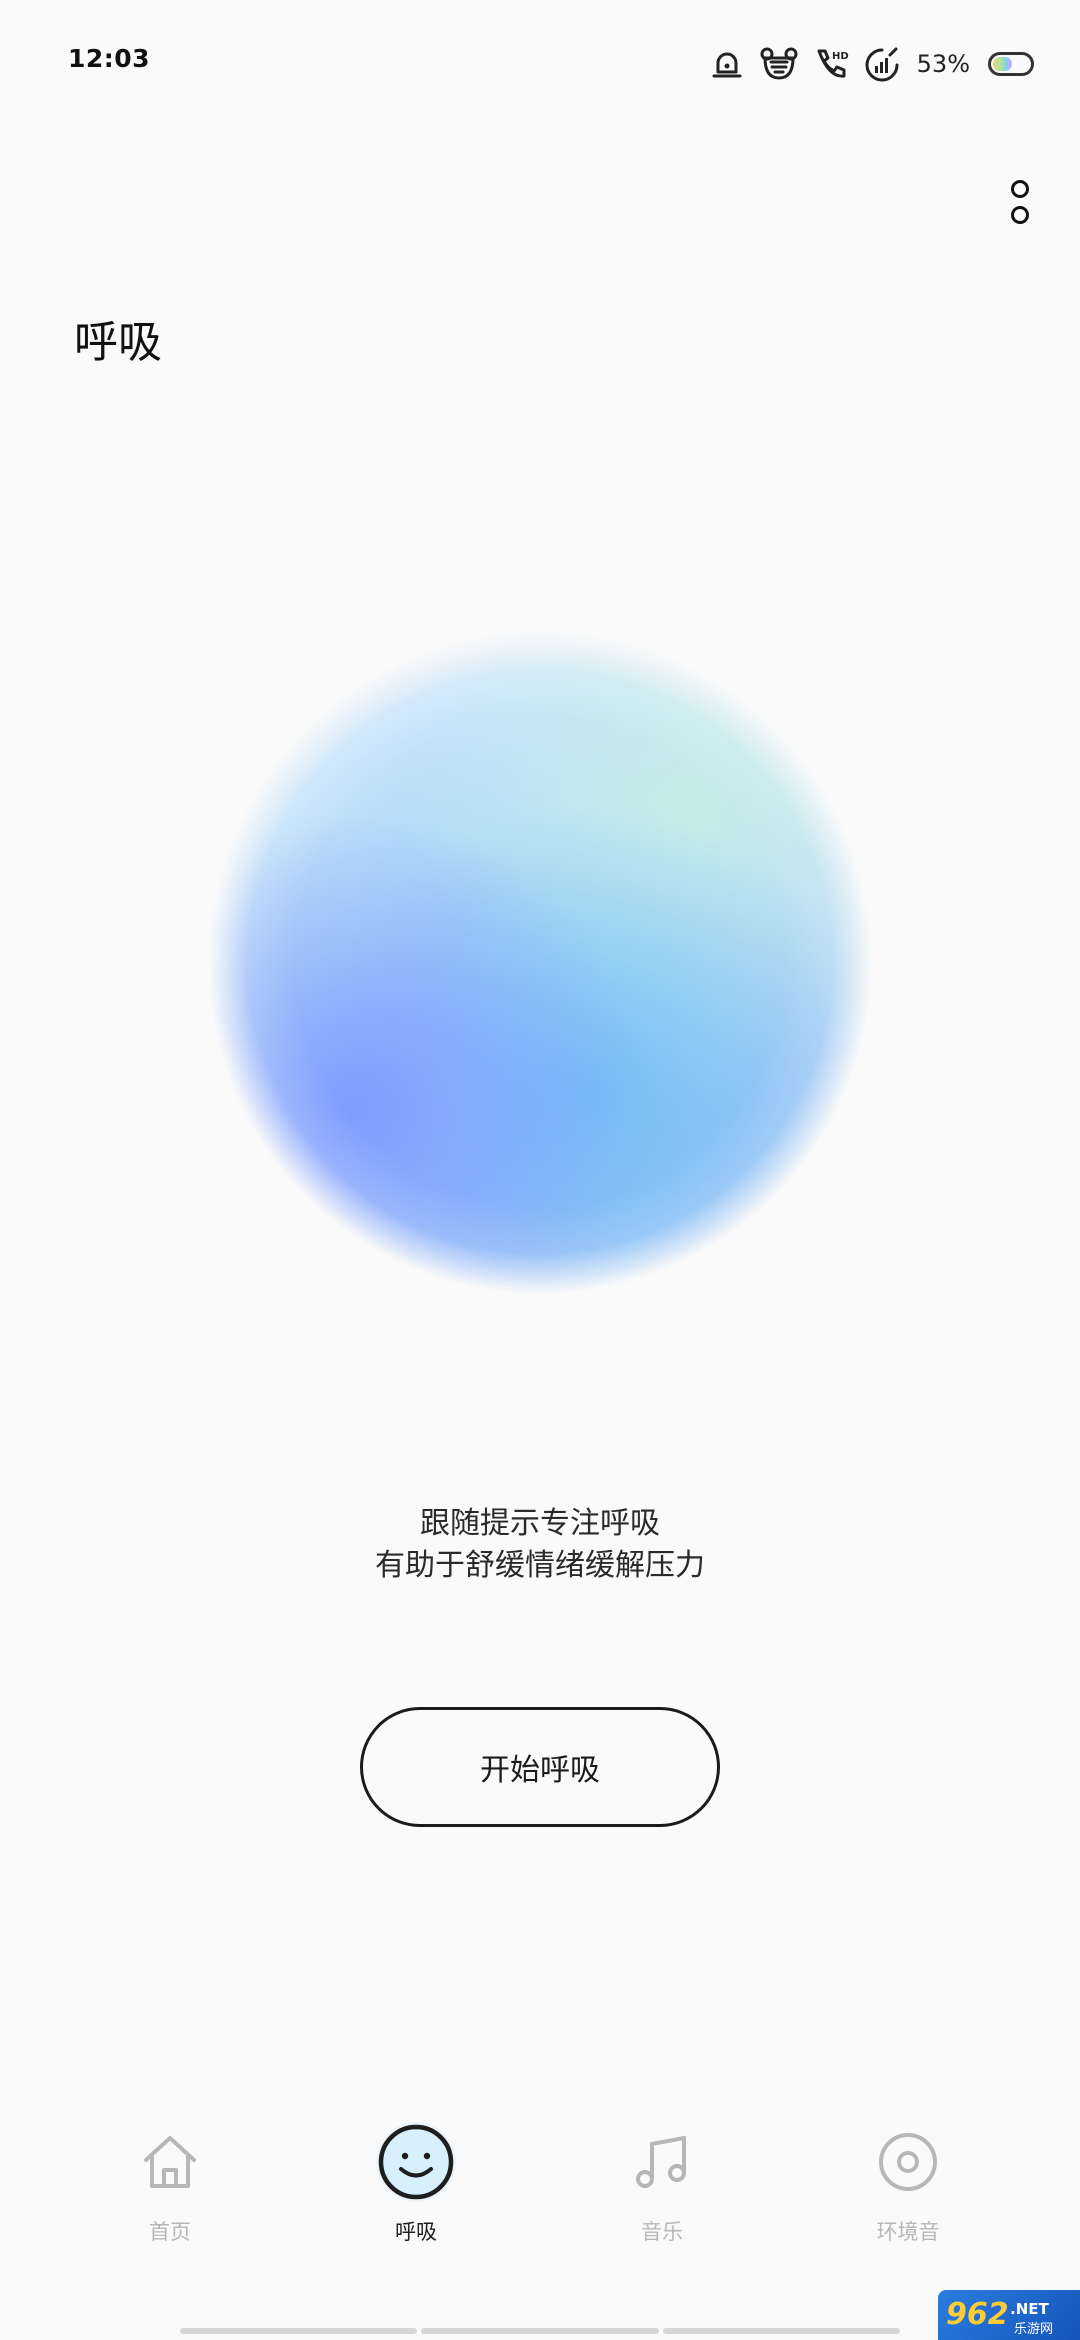 Image resolution: width=1080 pixels, height=2340 pixels. I want to click on watermark-suffix: .NET, so click(1029, 2309).